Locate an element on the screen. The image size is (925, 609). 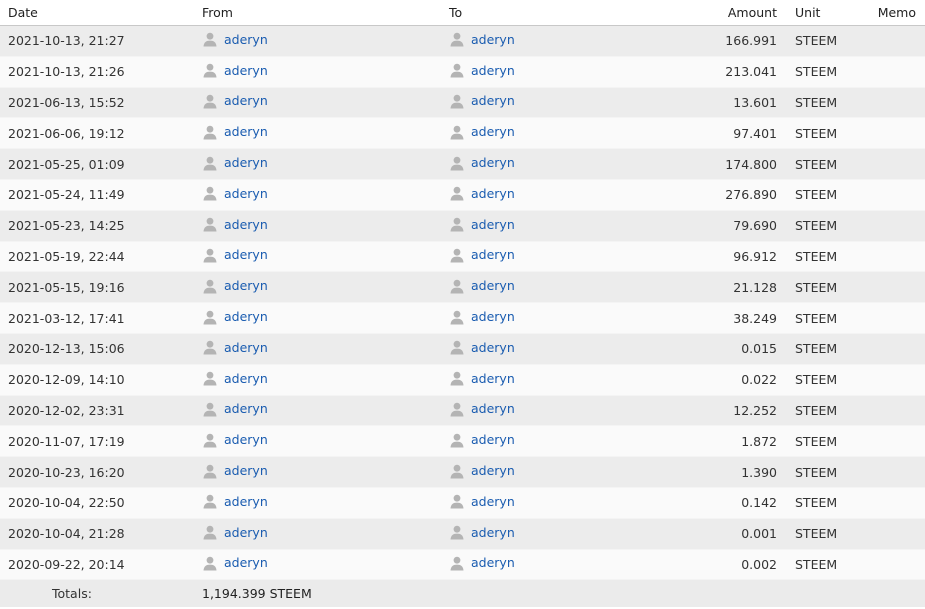
header-unit: Unit is located at coordinates (815, 13).